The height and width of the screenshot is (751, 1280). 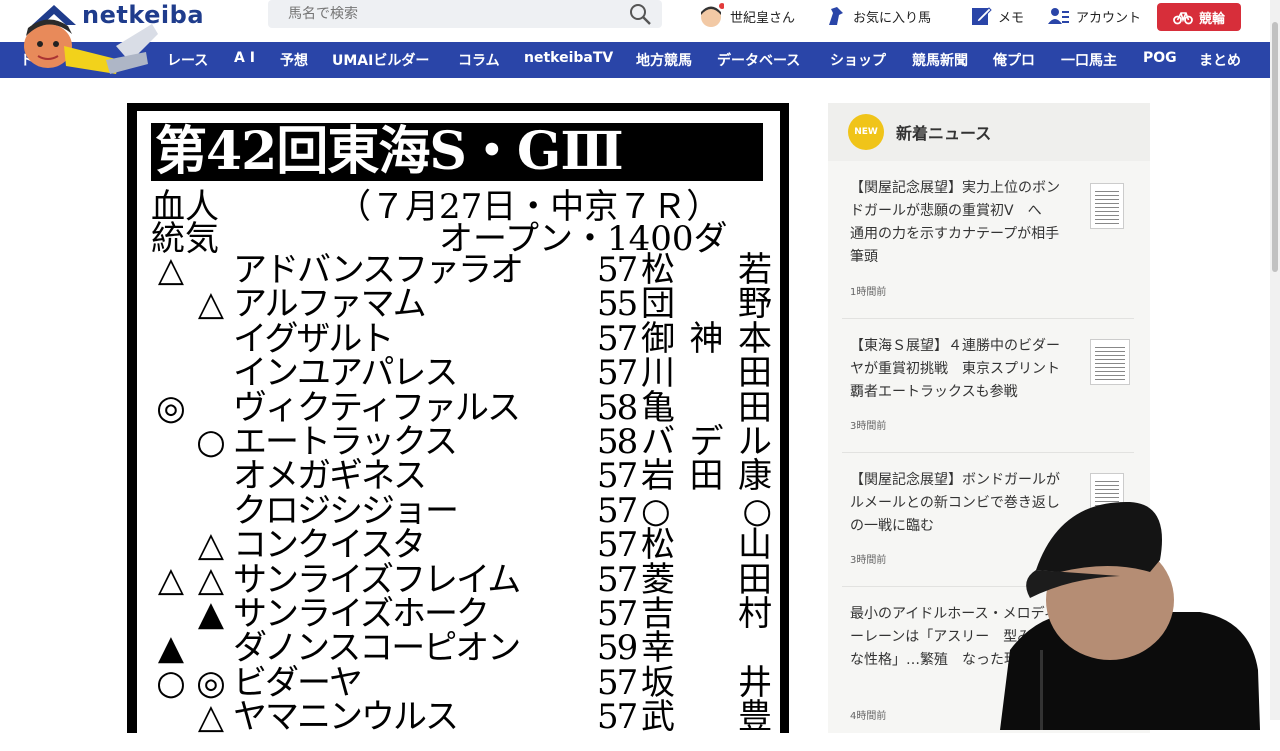 I want to click on entry-row: △ △ サンライズフレイム 57 菱田, so click(x=461, y=579).